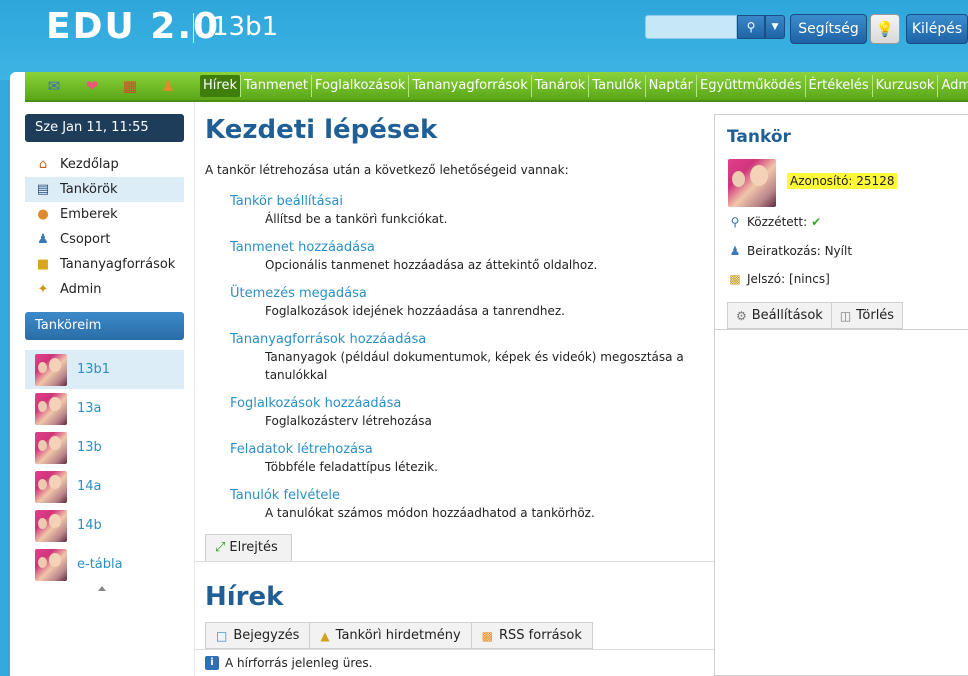  What do you see at coordinates (104, 525) in the screenshot?
I see `class-item: 14b` at bounding box center [104, 525].